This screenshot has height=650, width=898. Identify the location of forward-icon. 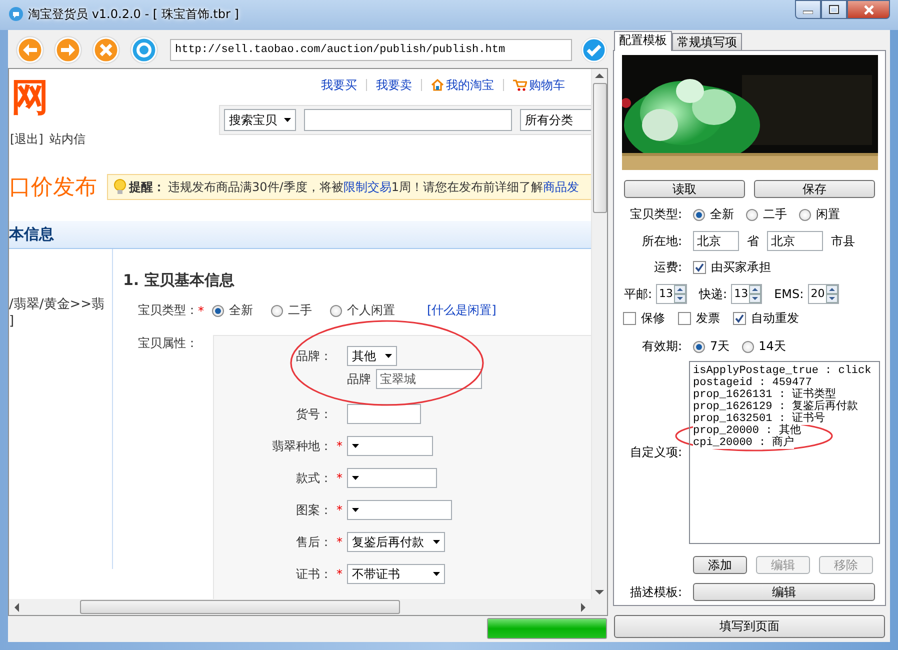
(68, 50).